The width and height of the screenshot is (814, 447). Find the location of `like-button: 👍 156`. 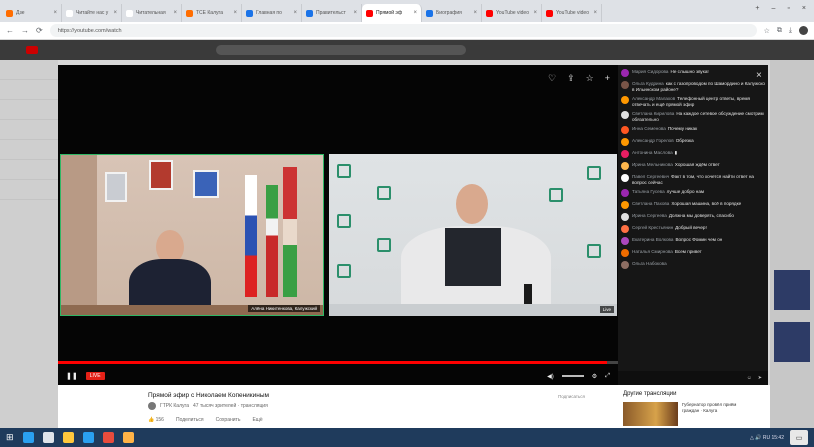

like-button: 👍 156 is located at coordinates (156, 420).